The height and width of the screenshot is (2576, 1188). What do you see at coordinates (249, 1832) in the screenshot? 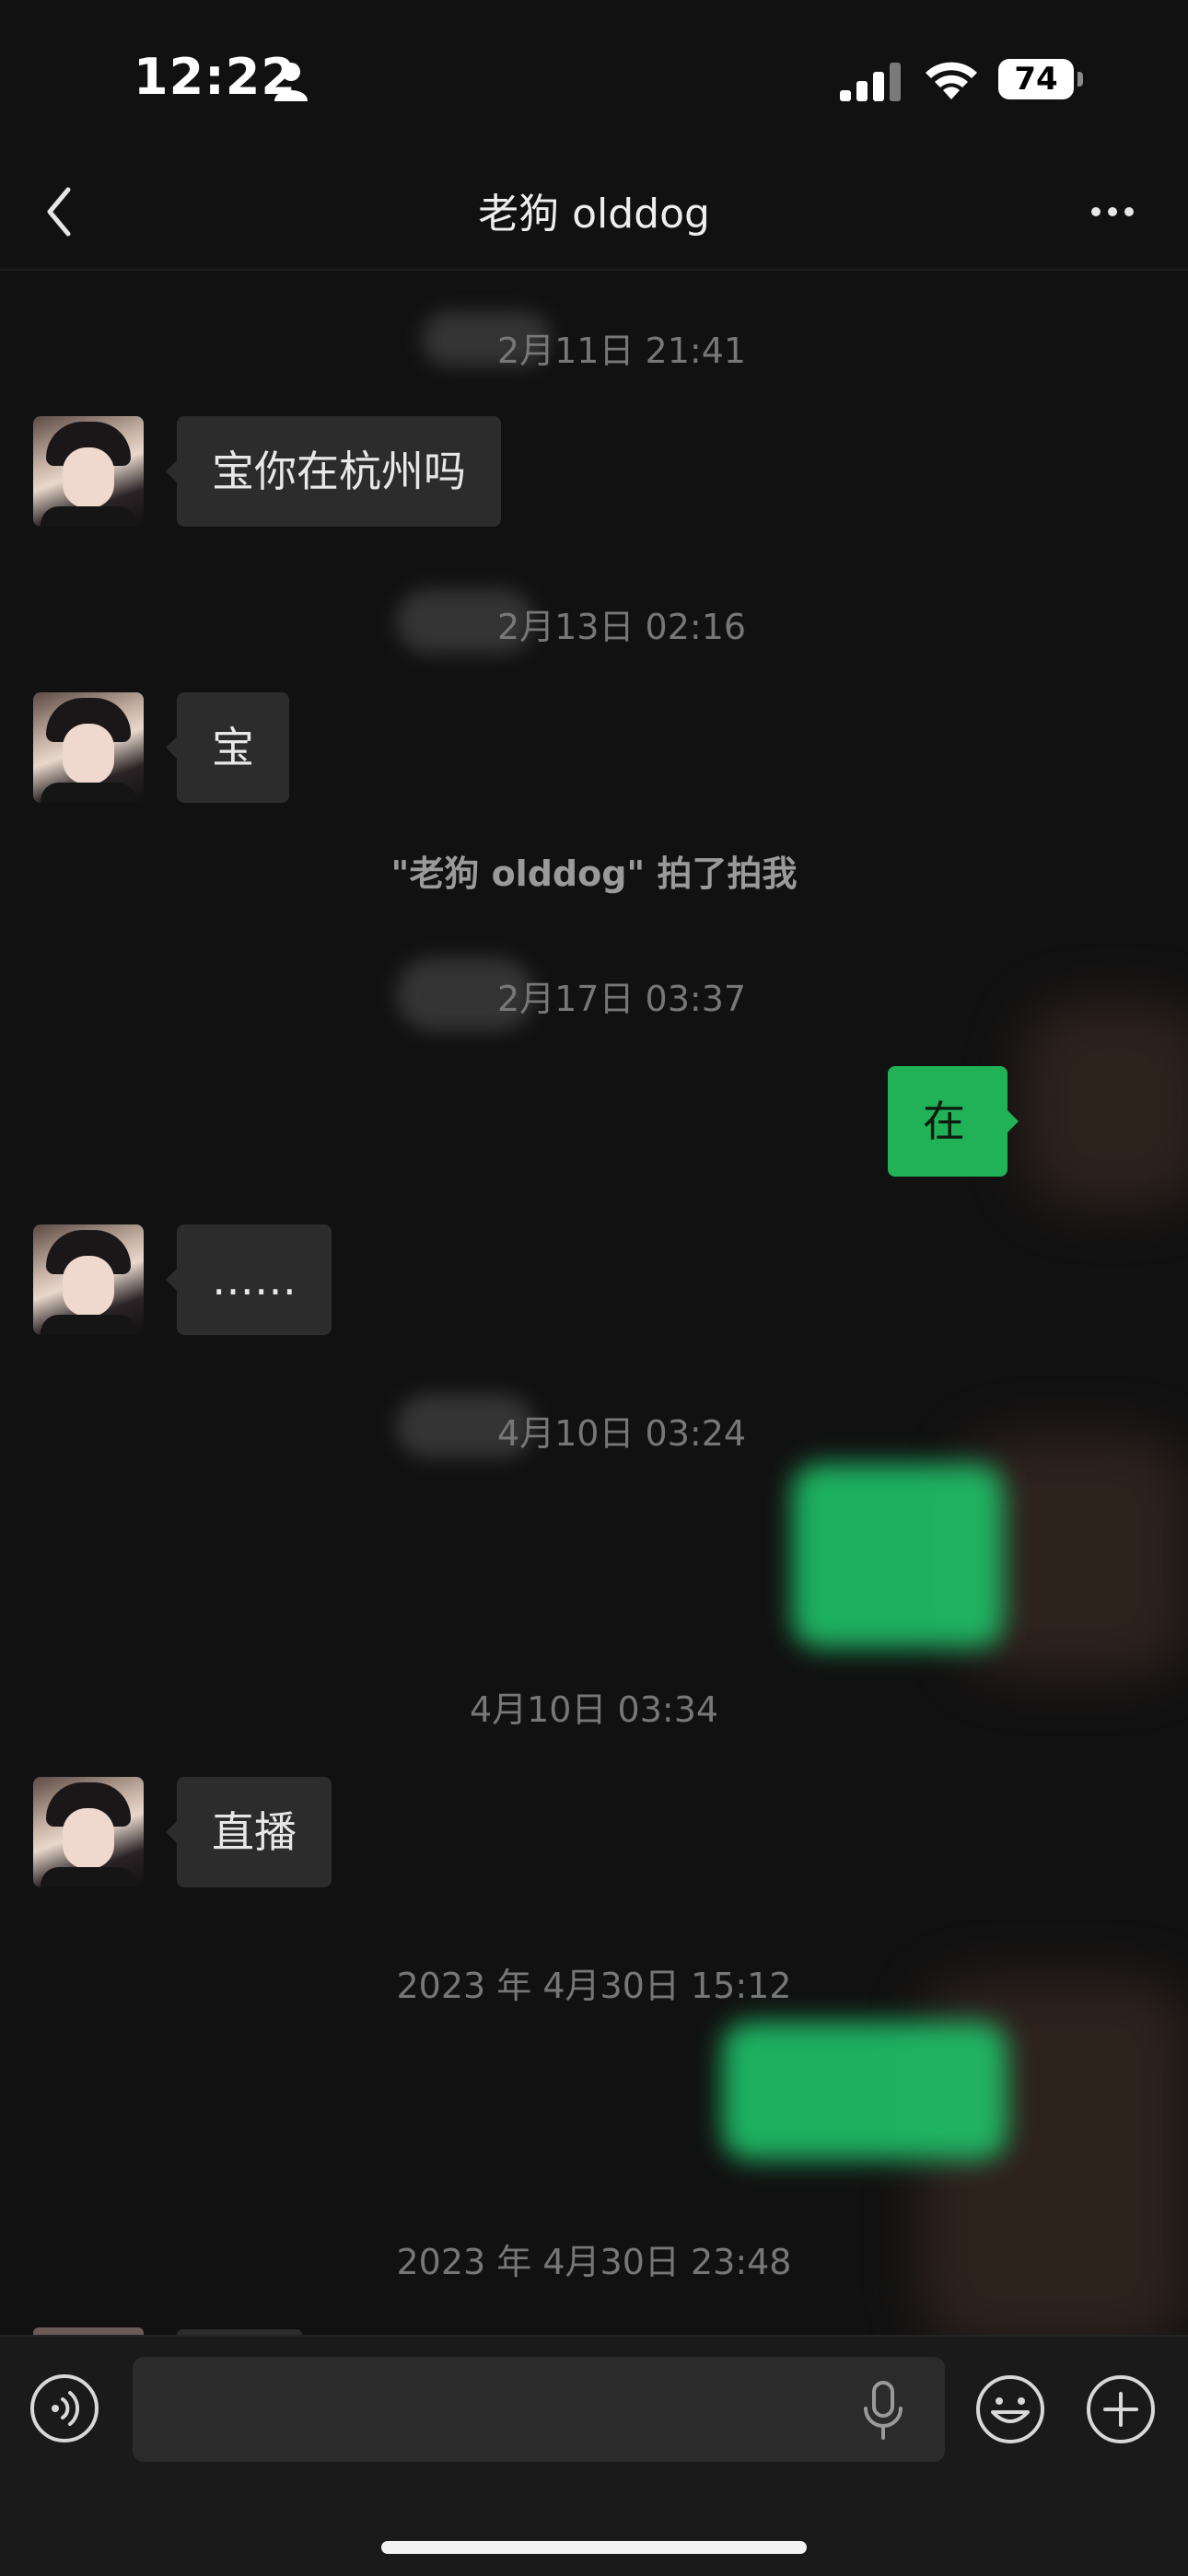
I see `incoming-message-bubble: 直播` at bounding box center [249, 1832].